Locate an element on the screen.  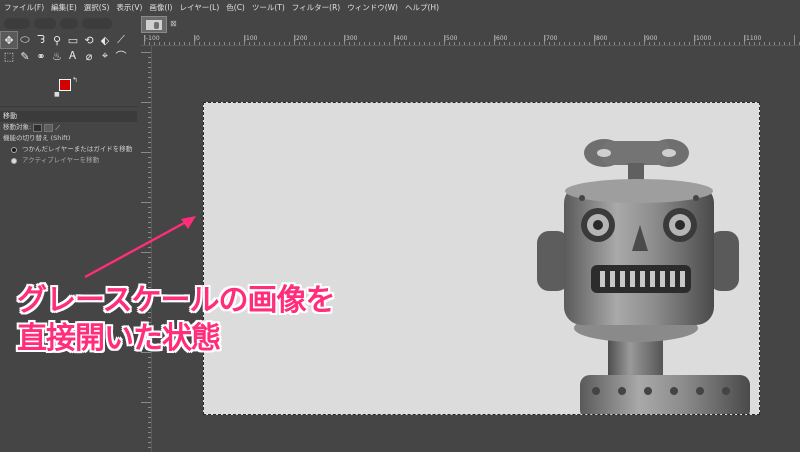
option-pick-layer: つかんだレイヤーまたはガイドを移動 is located at coordinates (68, 149).